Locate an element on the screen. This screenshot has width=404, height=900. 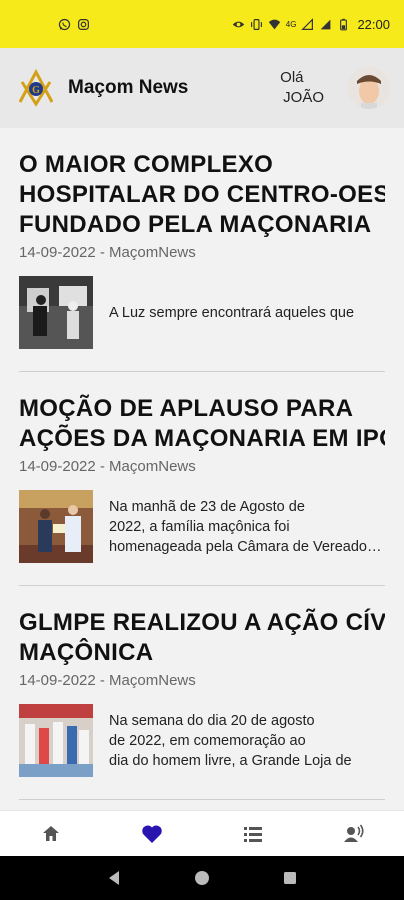
nav-voice is located at coordinates (354, 834).